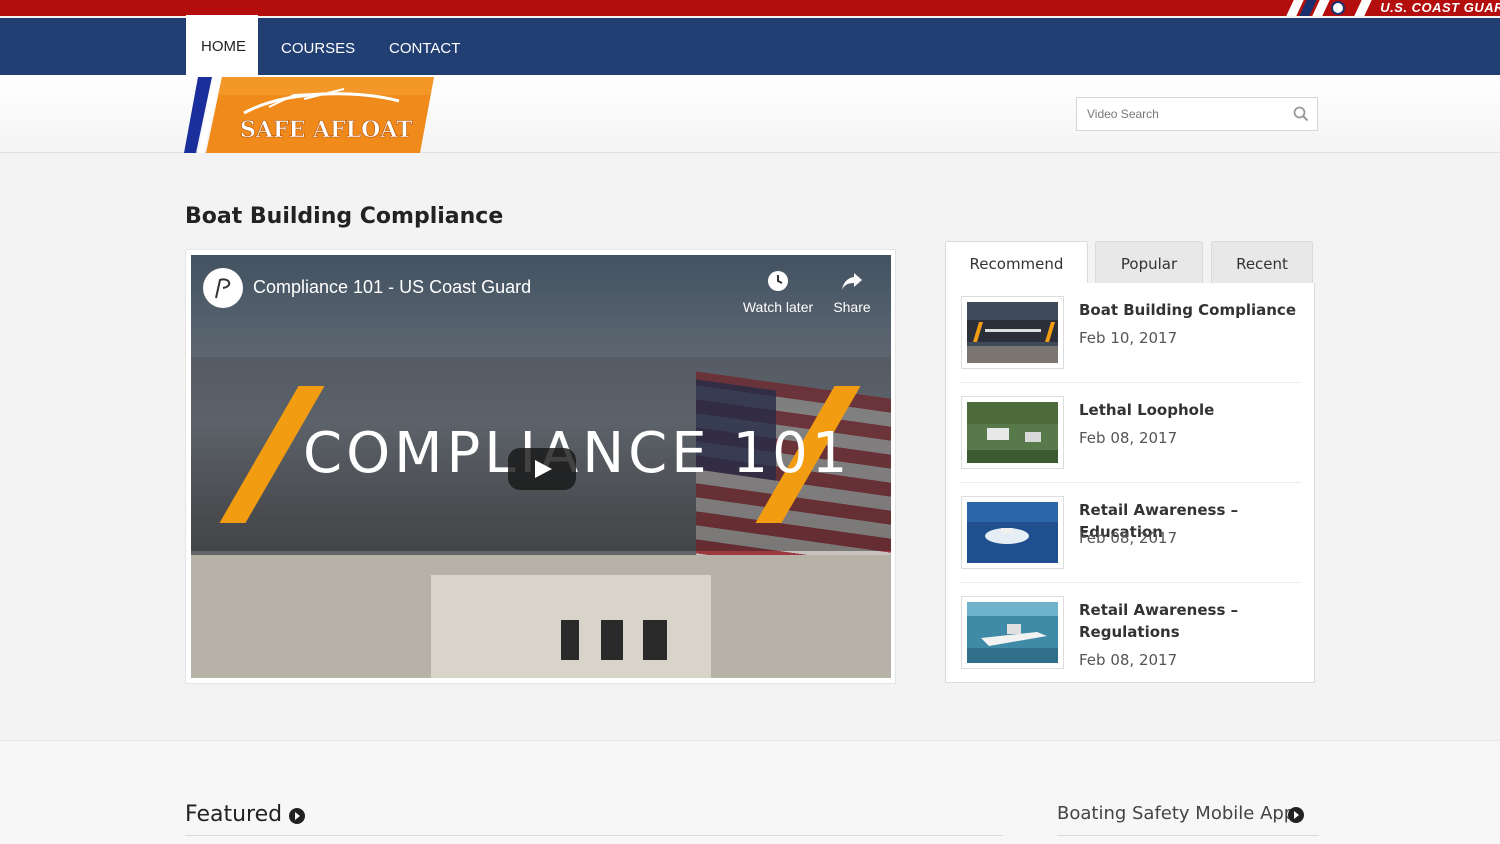 The width and height of the screenshot is (1500, 844). What do you see at coordinates (1338, 8) in the screenshot?
I see `coast-guard-emblem-icon` at bounding box center [1338, 8].